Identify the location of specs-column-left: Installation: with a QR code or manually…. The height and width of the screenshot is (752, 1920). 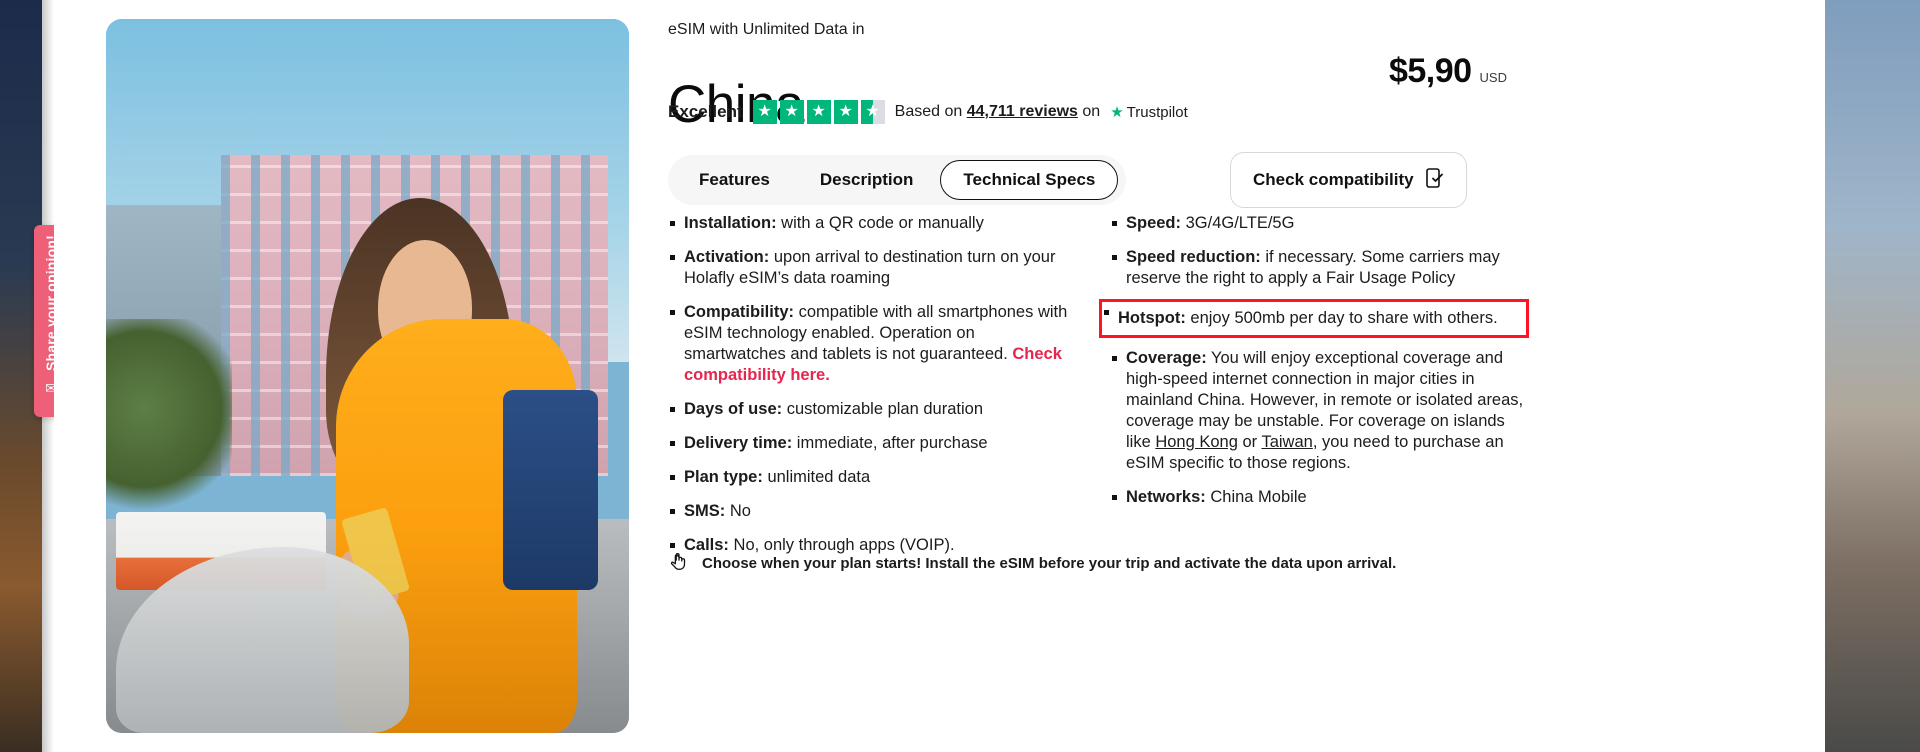
(873, 391).